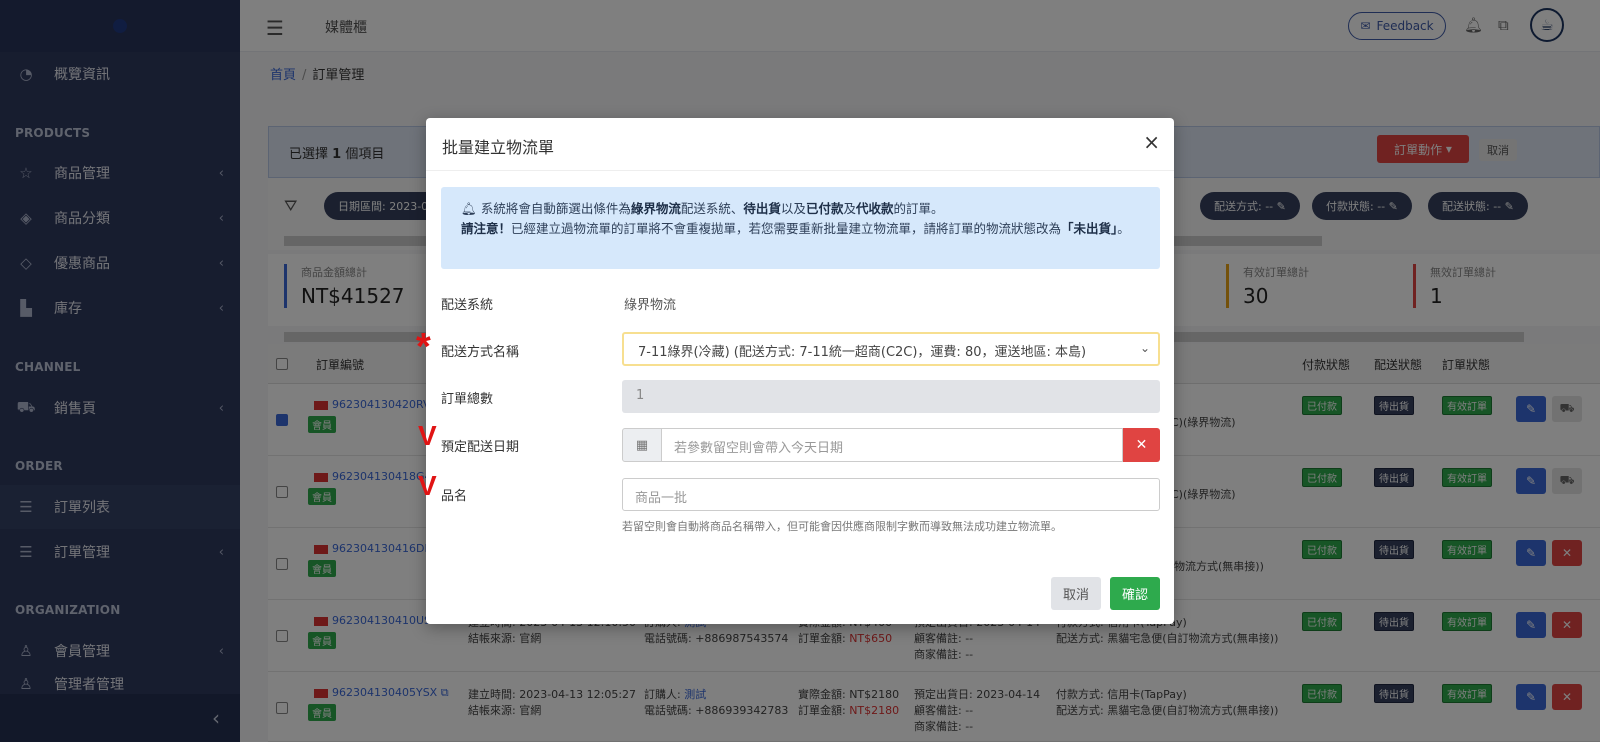 The image size is (1600, 742). I want to click on product-name-label: 品名, so click(454, 496).